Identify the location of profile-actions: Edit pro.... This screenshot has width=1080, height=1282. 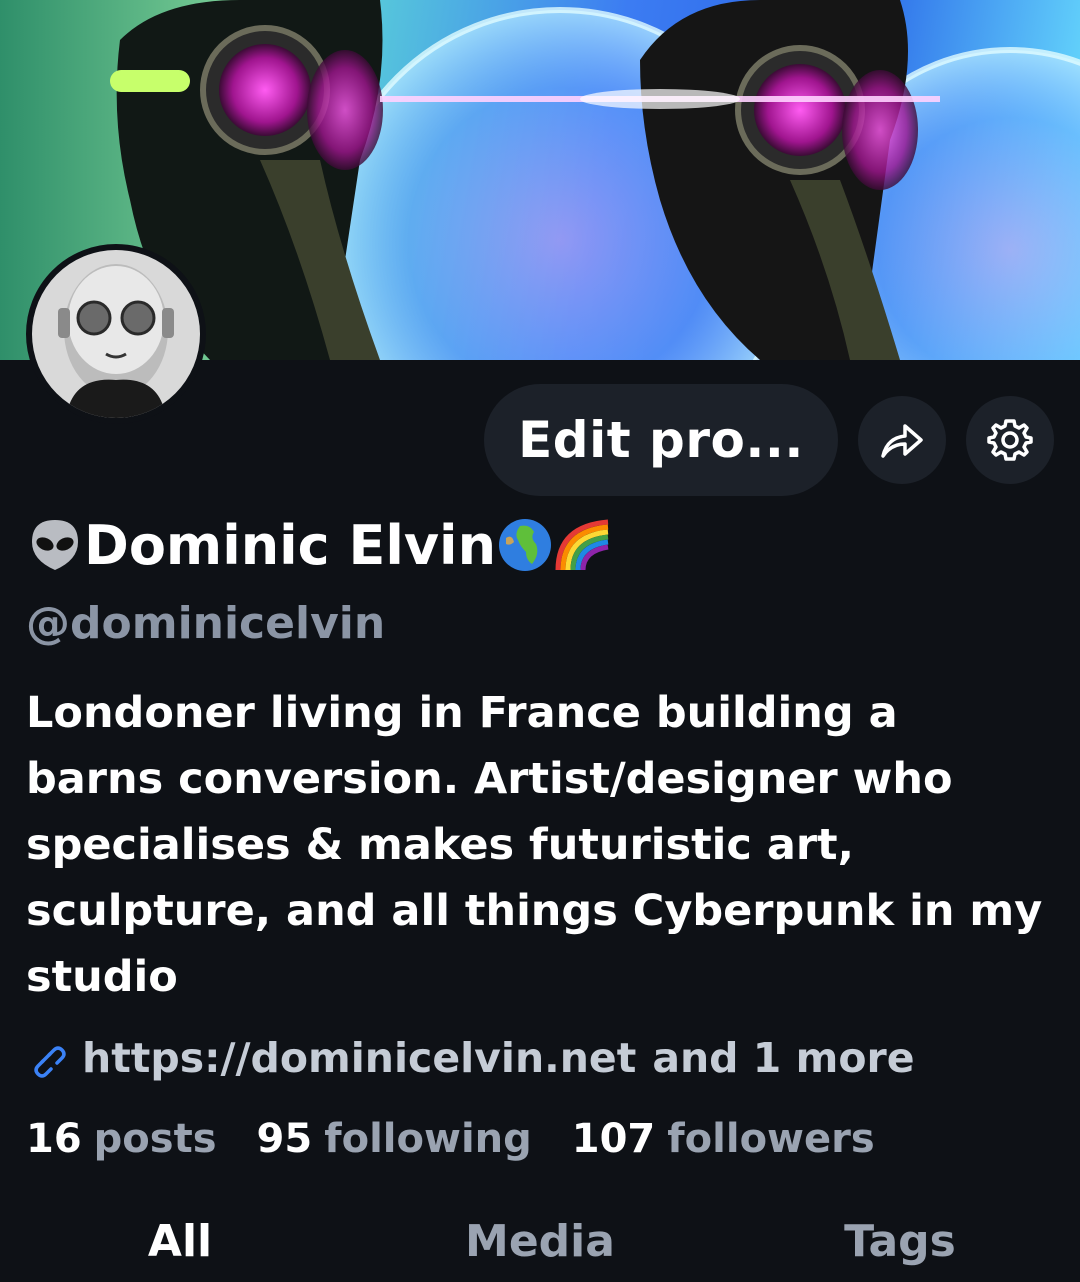
(769, 440).